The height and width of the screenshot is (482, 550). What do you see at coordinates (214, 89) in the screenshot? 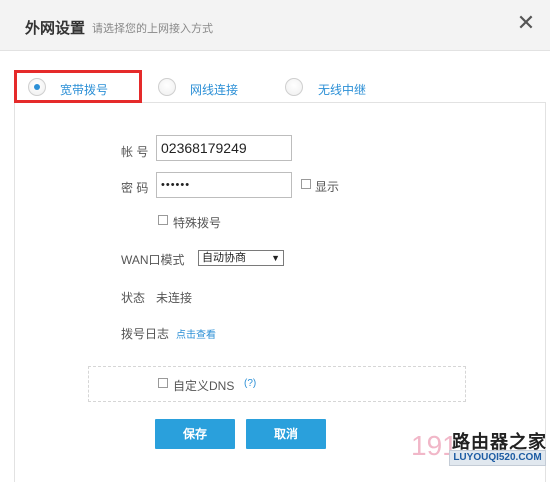
I see `tab-cable-label: 网线连接` at bounding box center [214, 89].